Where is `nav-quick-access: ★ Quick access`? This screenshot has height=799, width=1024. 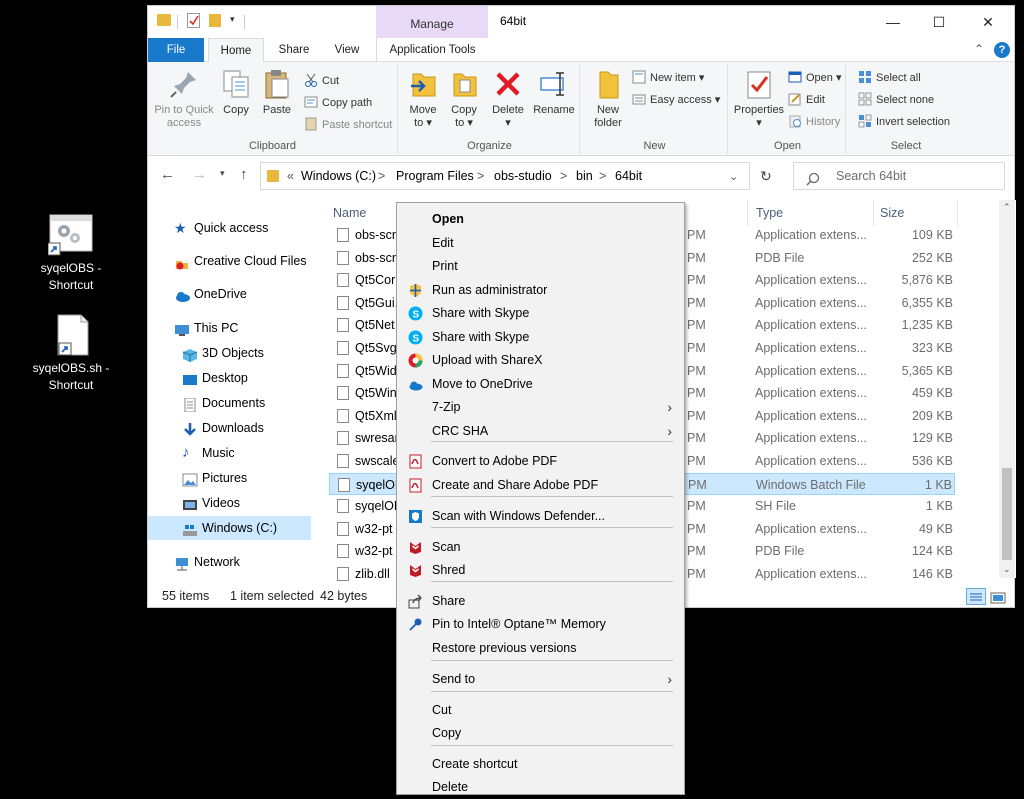
nav-quick-access: ★ Quick access is located at coordinates (229, 228).